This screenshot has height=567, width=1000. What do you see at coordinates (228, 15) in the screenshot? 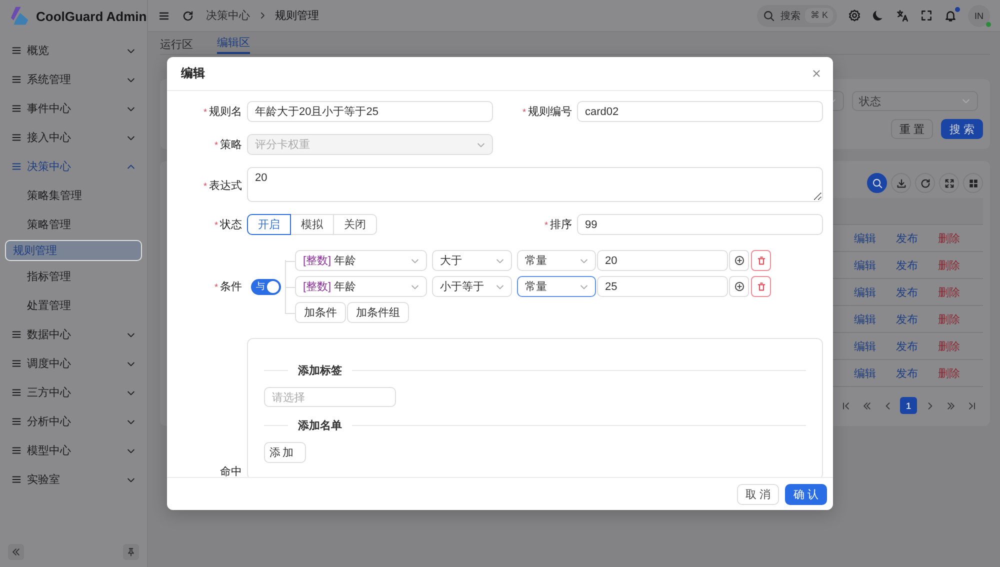
I see `breadcrumb-item: 决策中心` at bounding box center [228, 15].